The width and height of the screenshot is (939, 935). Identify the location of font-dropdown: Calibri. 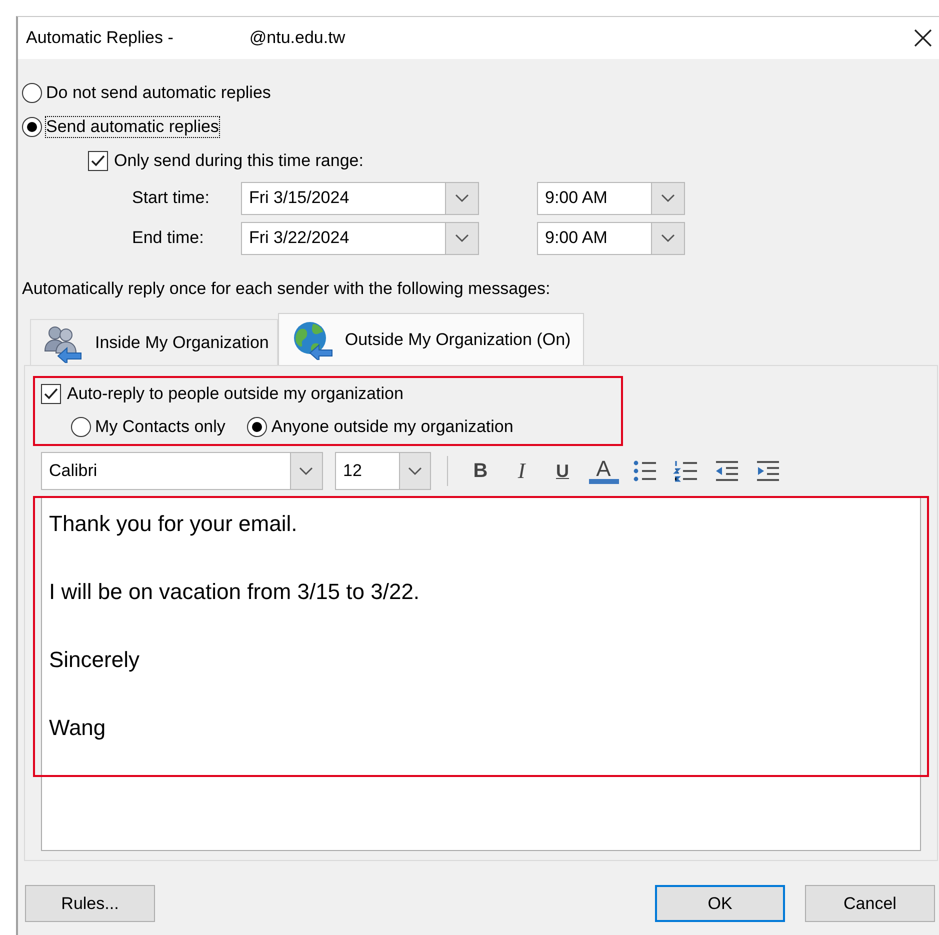
(182, 471).